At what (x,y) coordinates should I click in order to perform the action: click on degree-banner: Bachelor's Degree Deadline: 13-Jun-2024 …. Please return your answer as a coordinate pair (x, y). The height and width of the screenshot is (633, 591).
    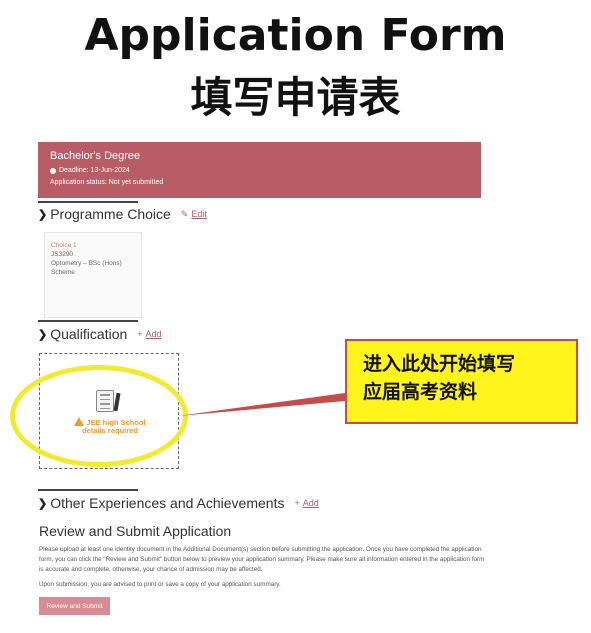
    Looking at the image, I should click on (259, 170).